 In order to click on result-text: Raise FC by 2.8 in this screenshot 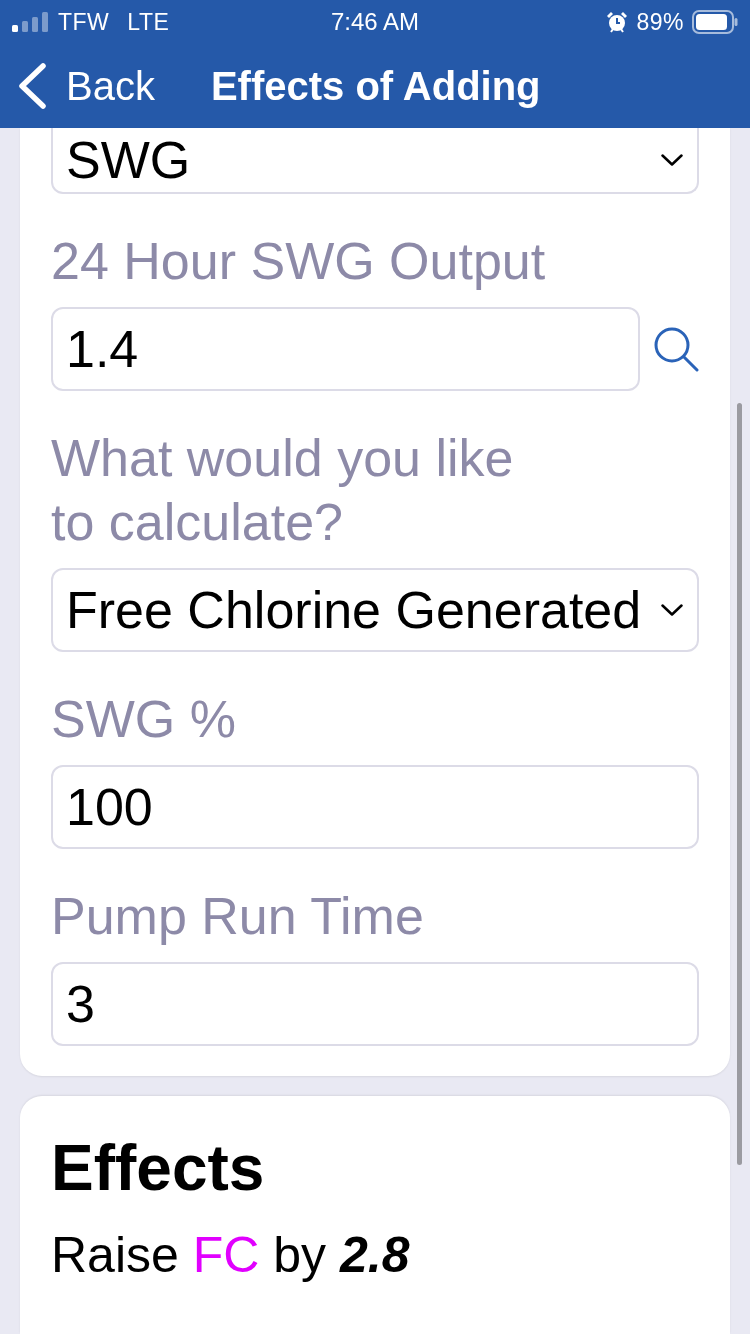, I will do `click(231, 1255)`.